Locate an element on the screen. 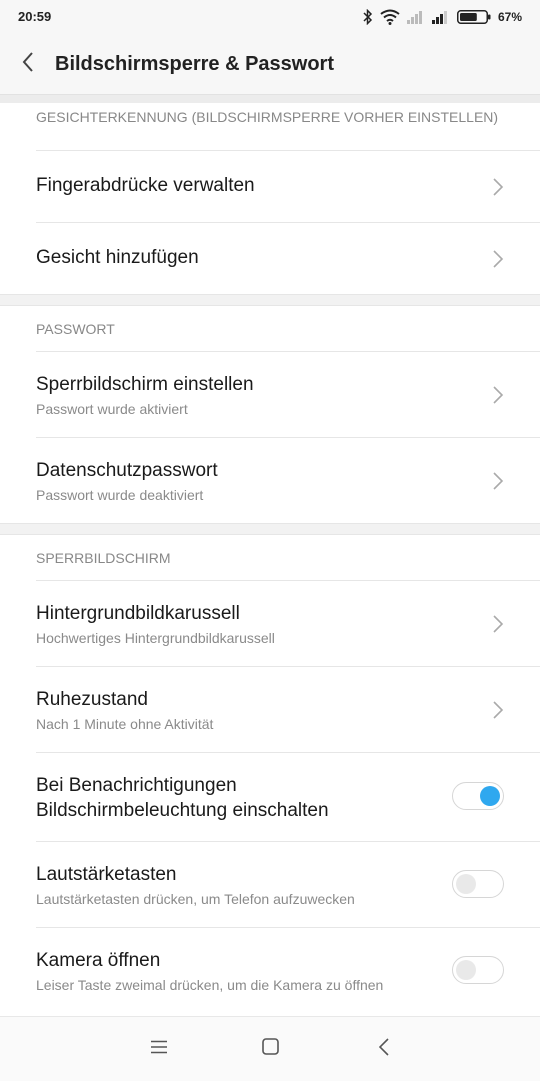 The height and width of the screenshot is (1081, 540). list-item-title-line1: Bei Benachrichtigungen is located at coordinates (136, 785).